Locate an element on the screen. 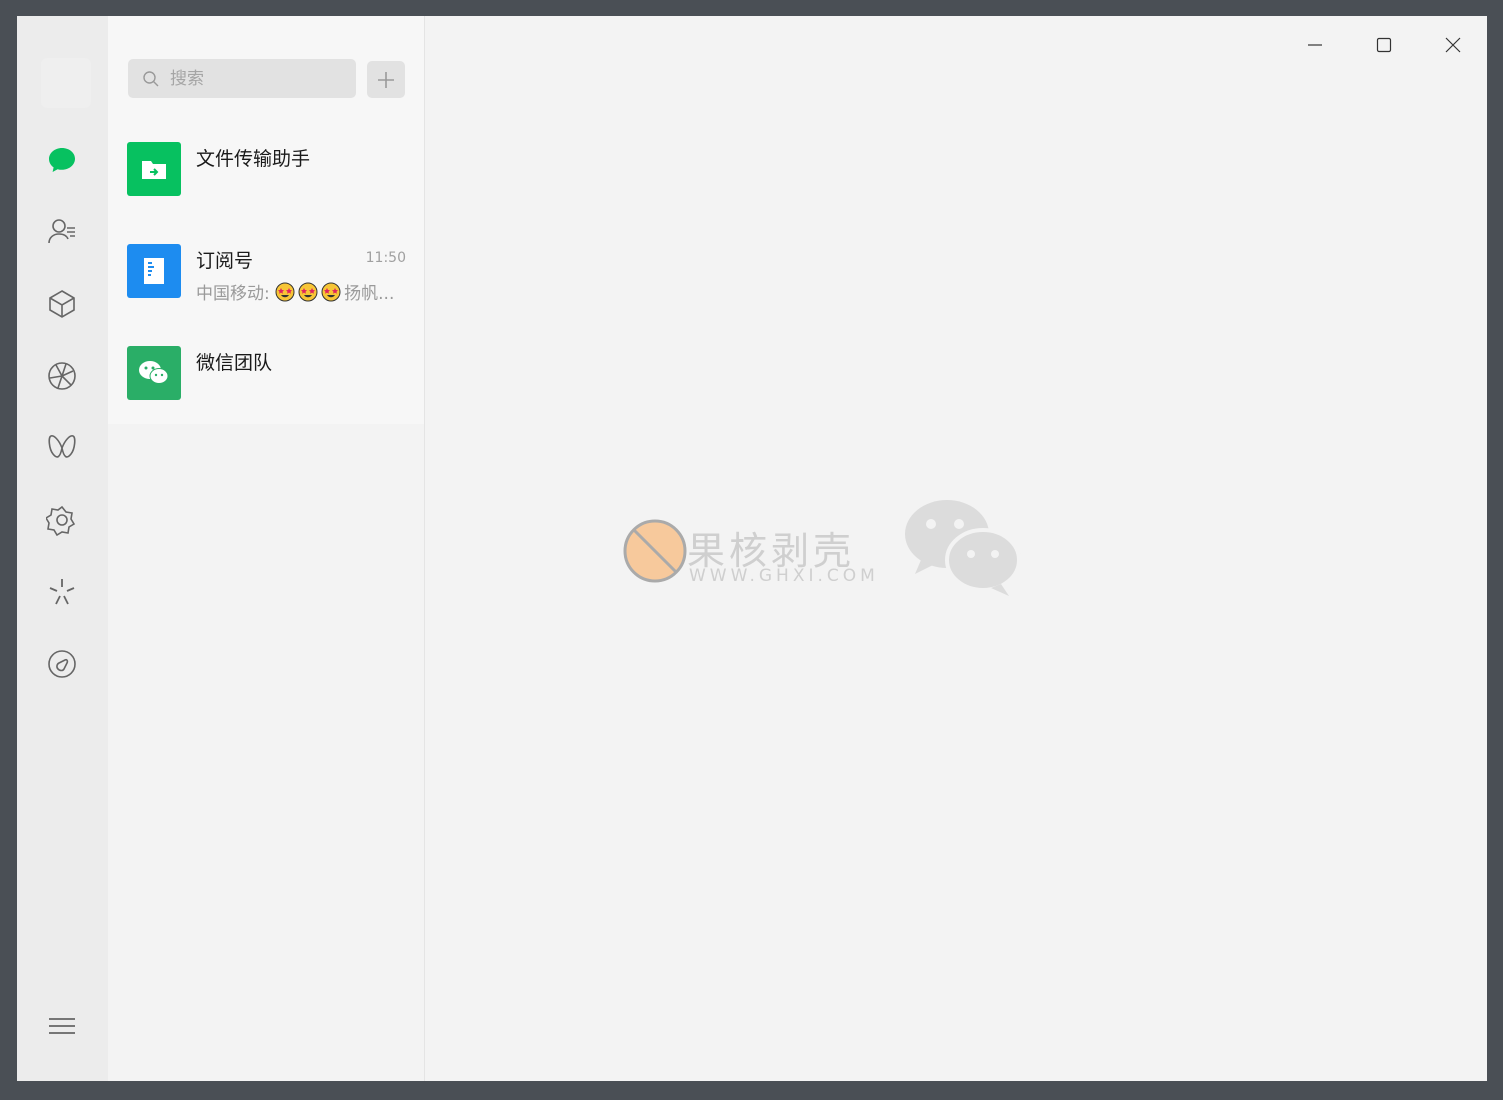  close-icon is located at coordinates (1453, 45).